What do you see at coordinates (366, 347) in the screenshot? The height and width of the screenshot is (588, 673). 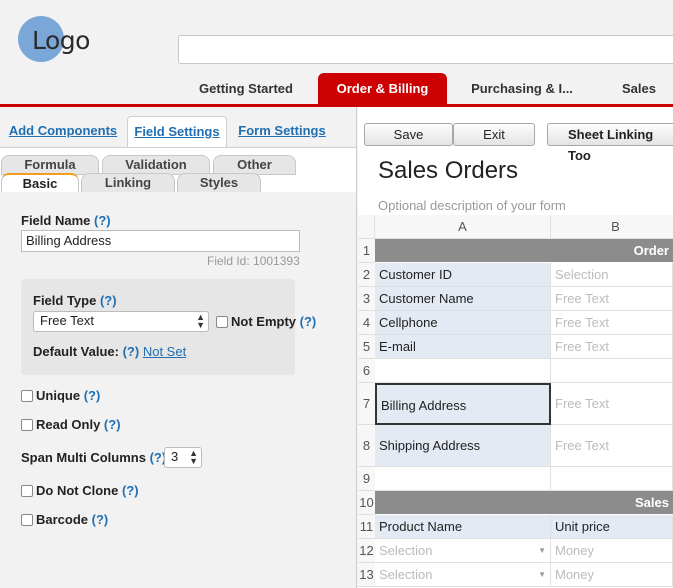 I see `row-number: 5` at bounding box center [366, 347].